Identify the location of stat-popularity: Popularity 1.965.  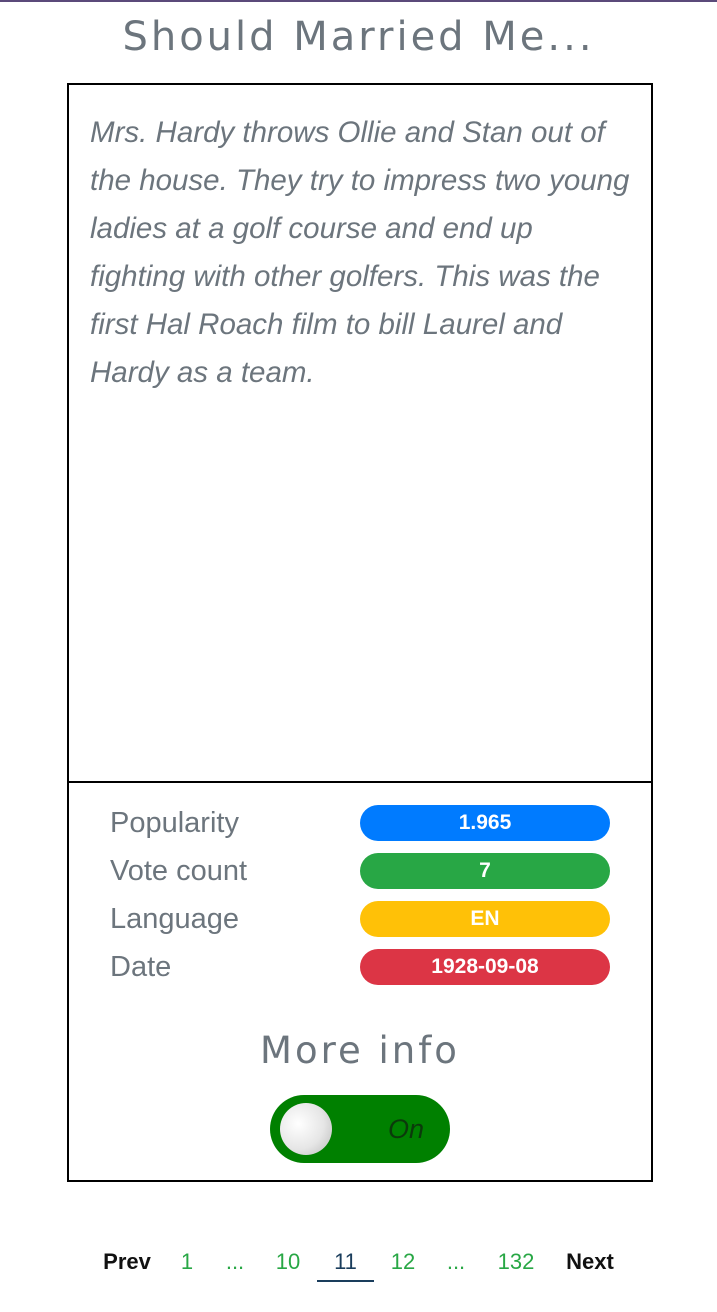
(360, 823).